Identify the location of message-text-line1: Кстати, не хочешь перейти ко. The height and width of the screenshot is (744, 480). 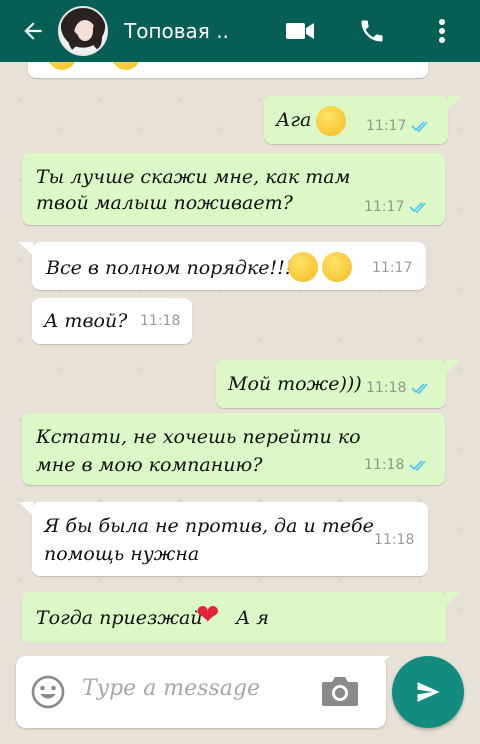
(198, 437).